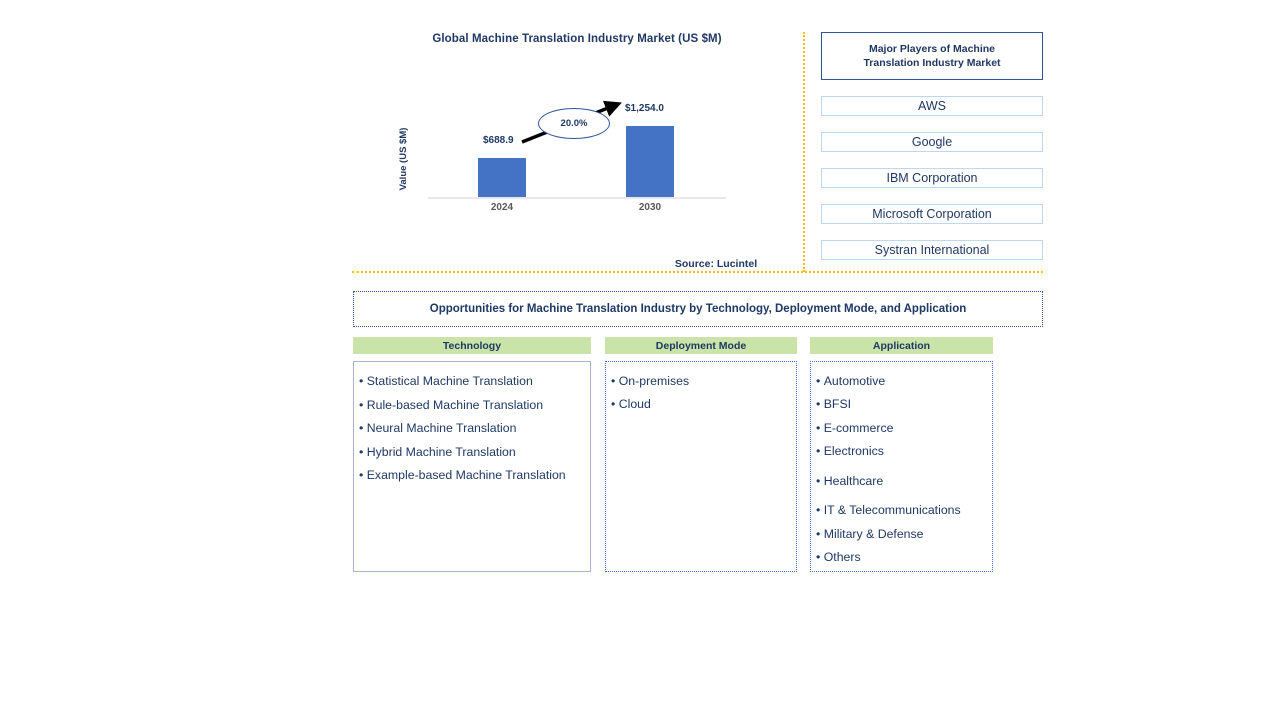  What do you see at coordinates (466, 475) in the screenshot?
I see `list-item-label: Example-based Machine Translation` at bounding box center [466, 475].